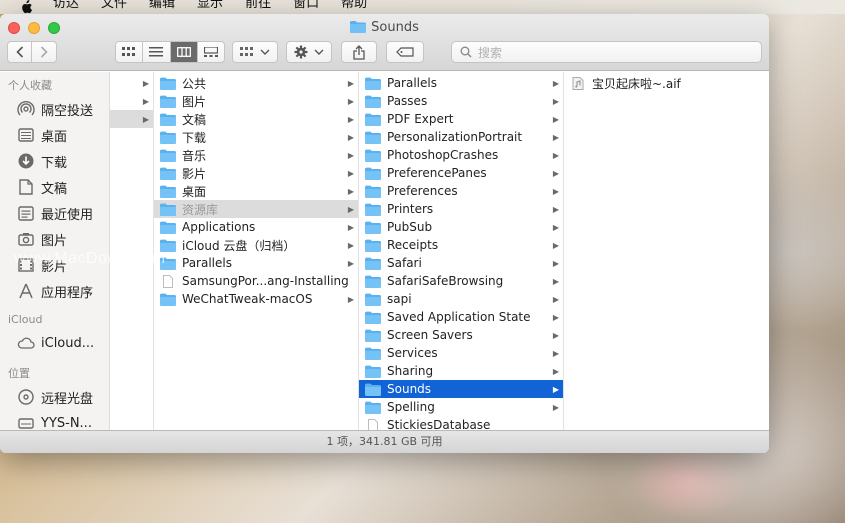  What do you see at coordinates (54, 187) in the screenshot?
I see `sidebar-item-documents: 文稿` at bounding box center [54, 187].